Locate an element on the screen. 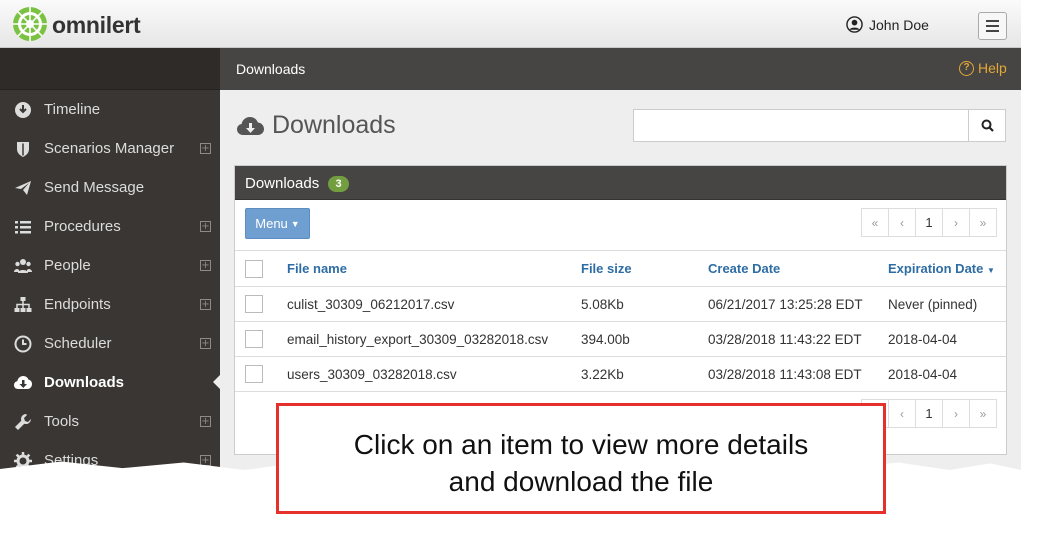 Image resolution: width=1039 pixels, height=539 pixels. caret-down-icon: ▼ is located at coordinates (295, 223).